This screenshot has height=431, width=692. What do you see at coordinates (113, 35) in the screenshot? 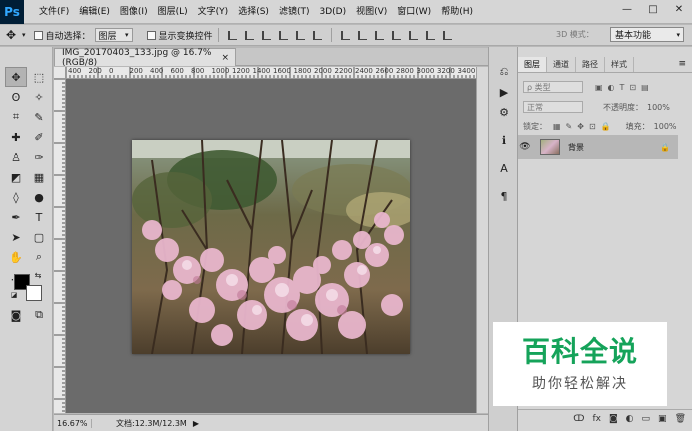
I see `auto-select-target-select: 图层 ▾` at bounding box center [113, 35].